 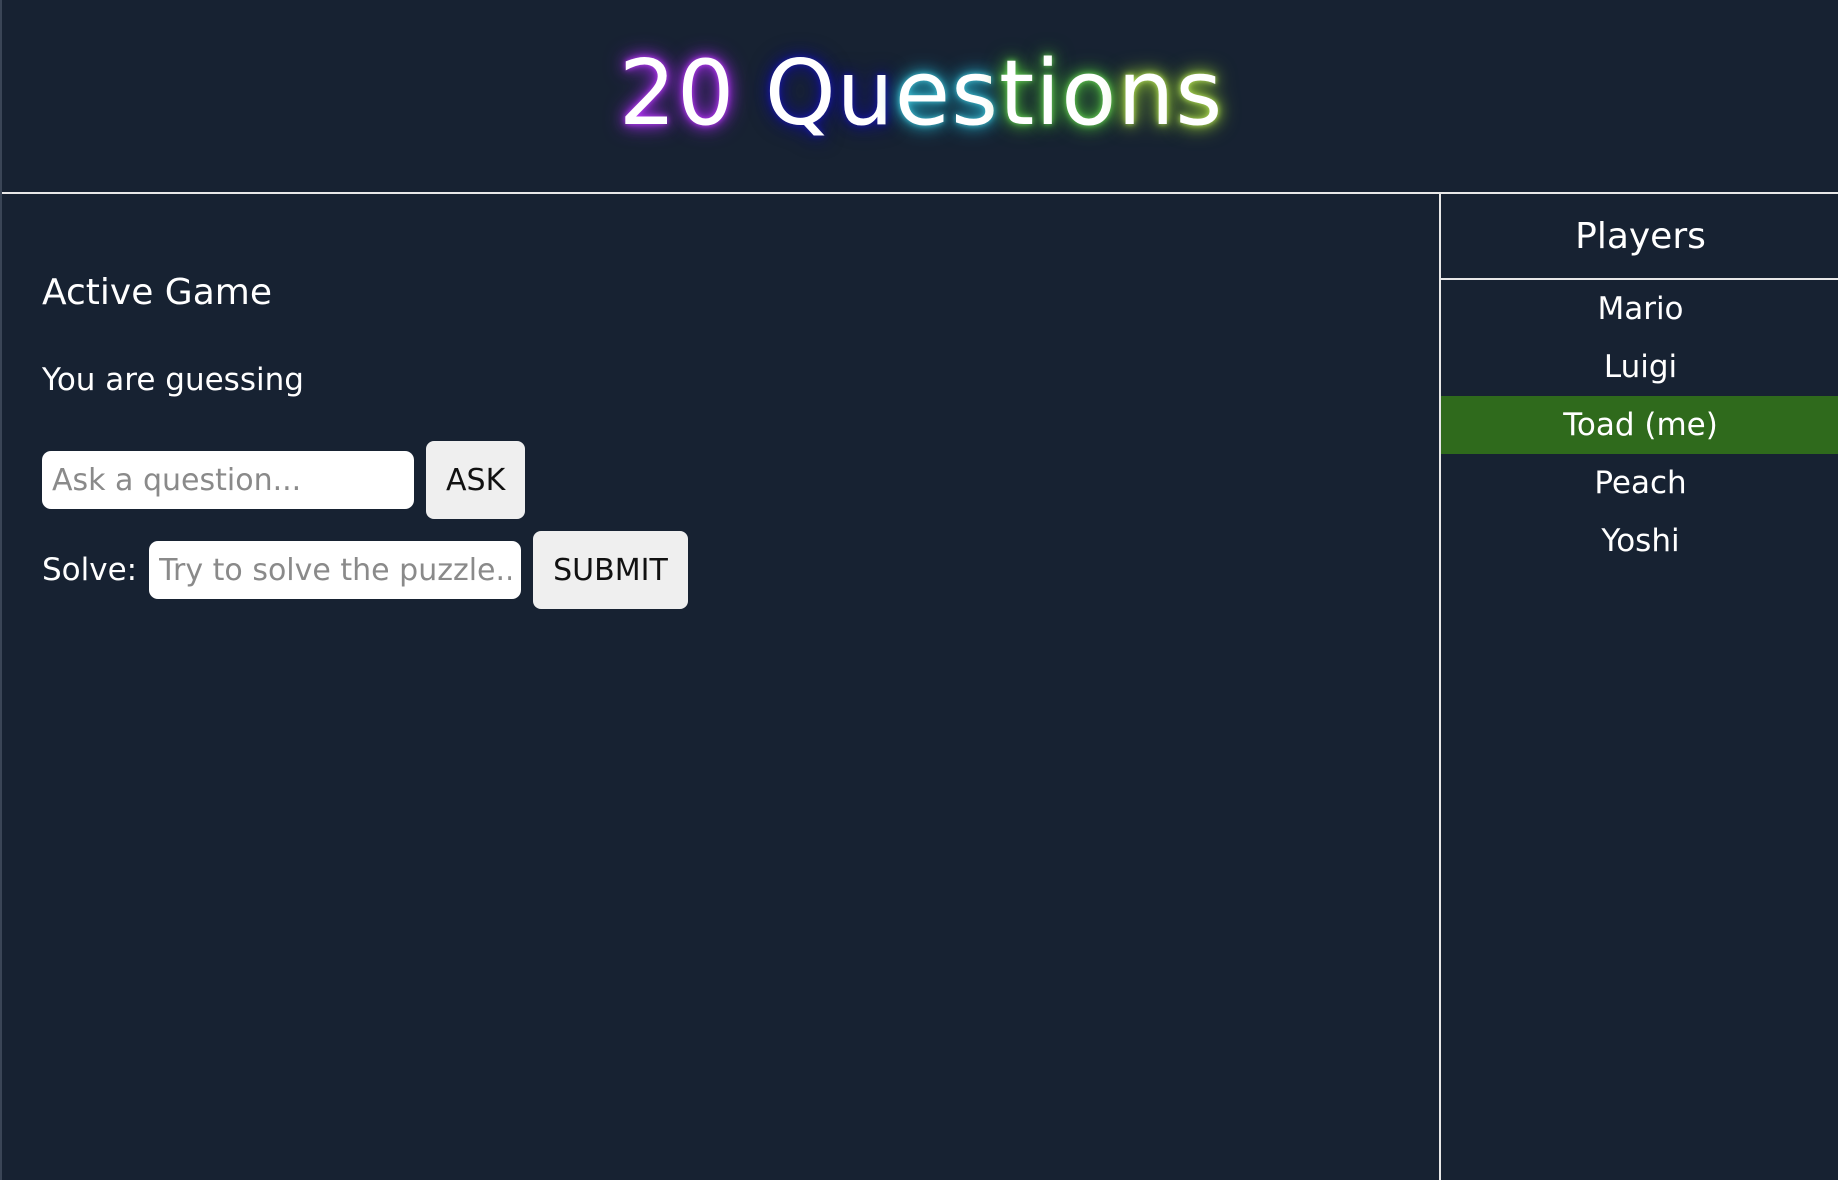 I want to click on solve-row: Solve: SUBMIT, so click(x=365, y=570).